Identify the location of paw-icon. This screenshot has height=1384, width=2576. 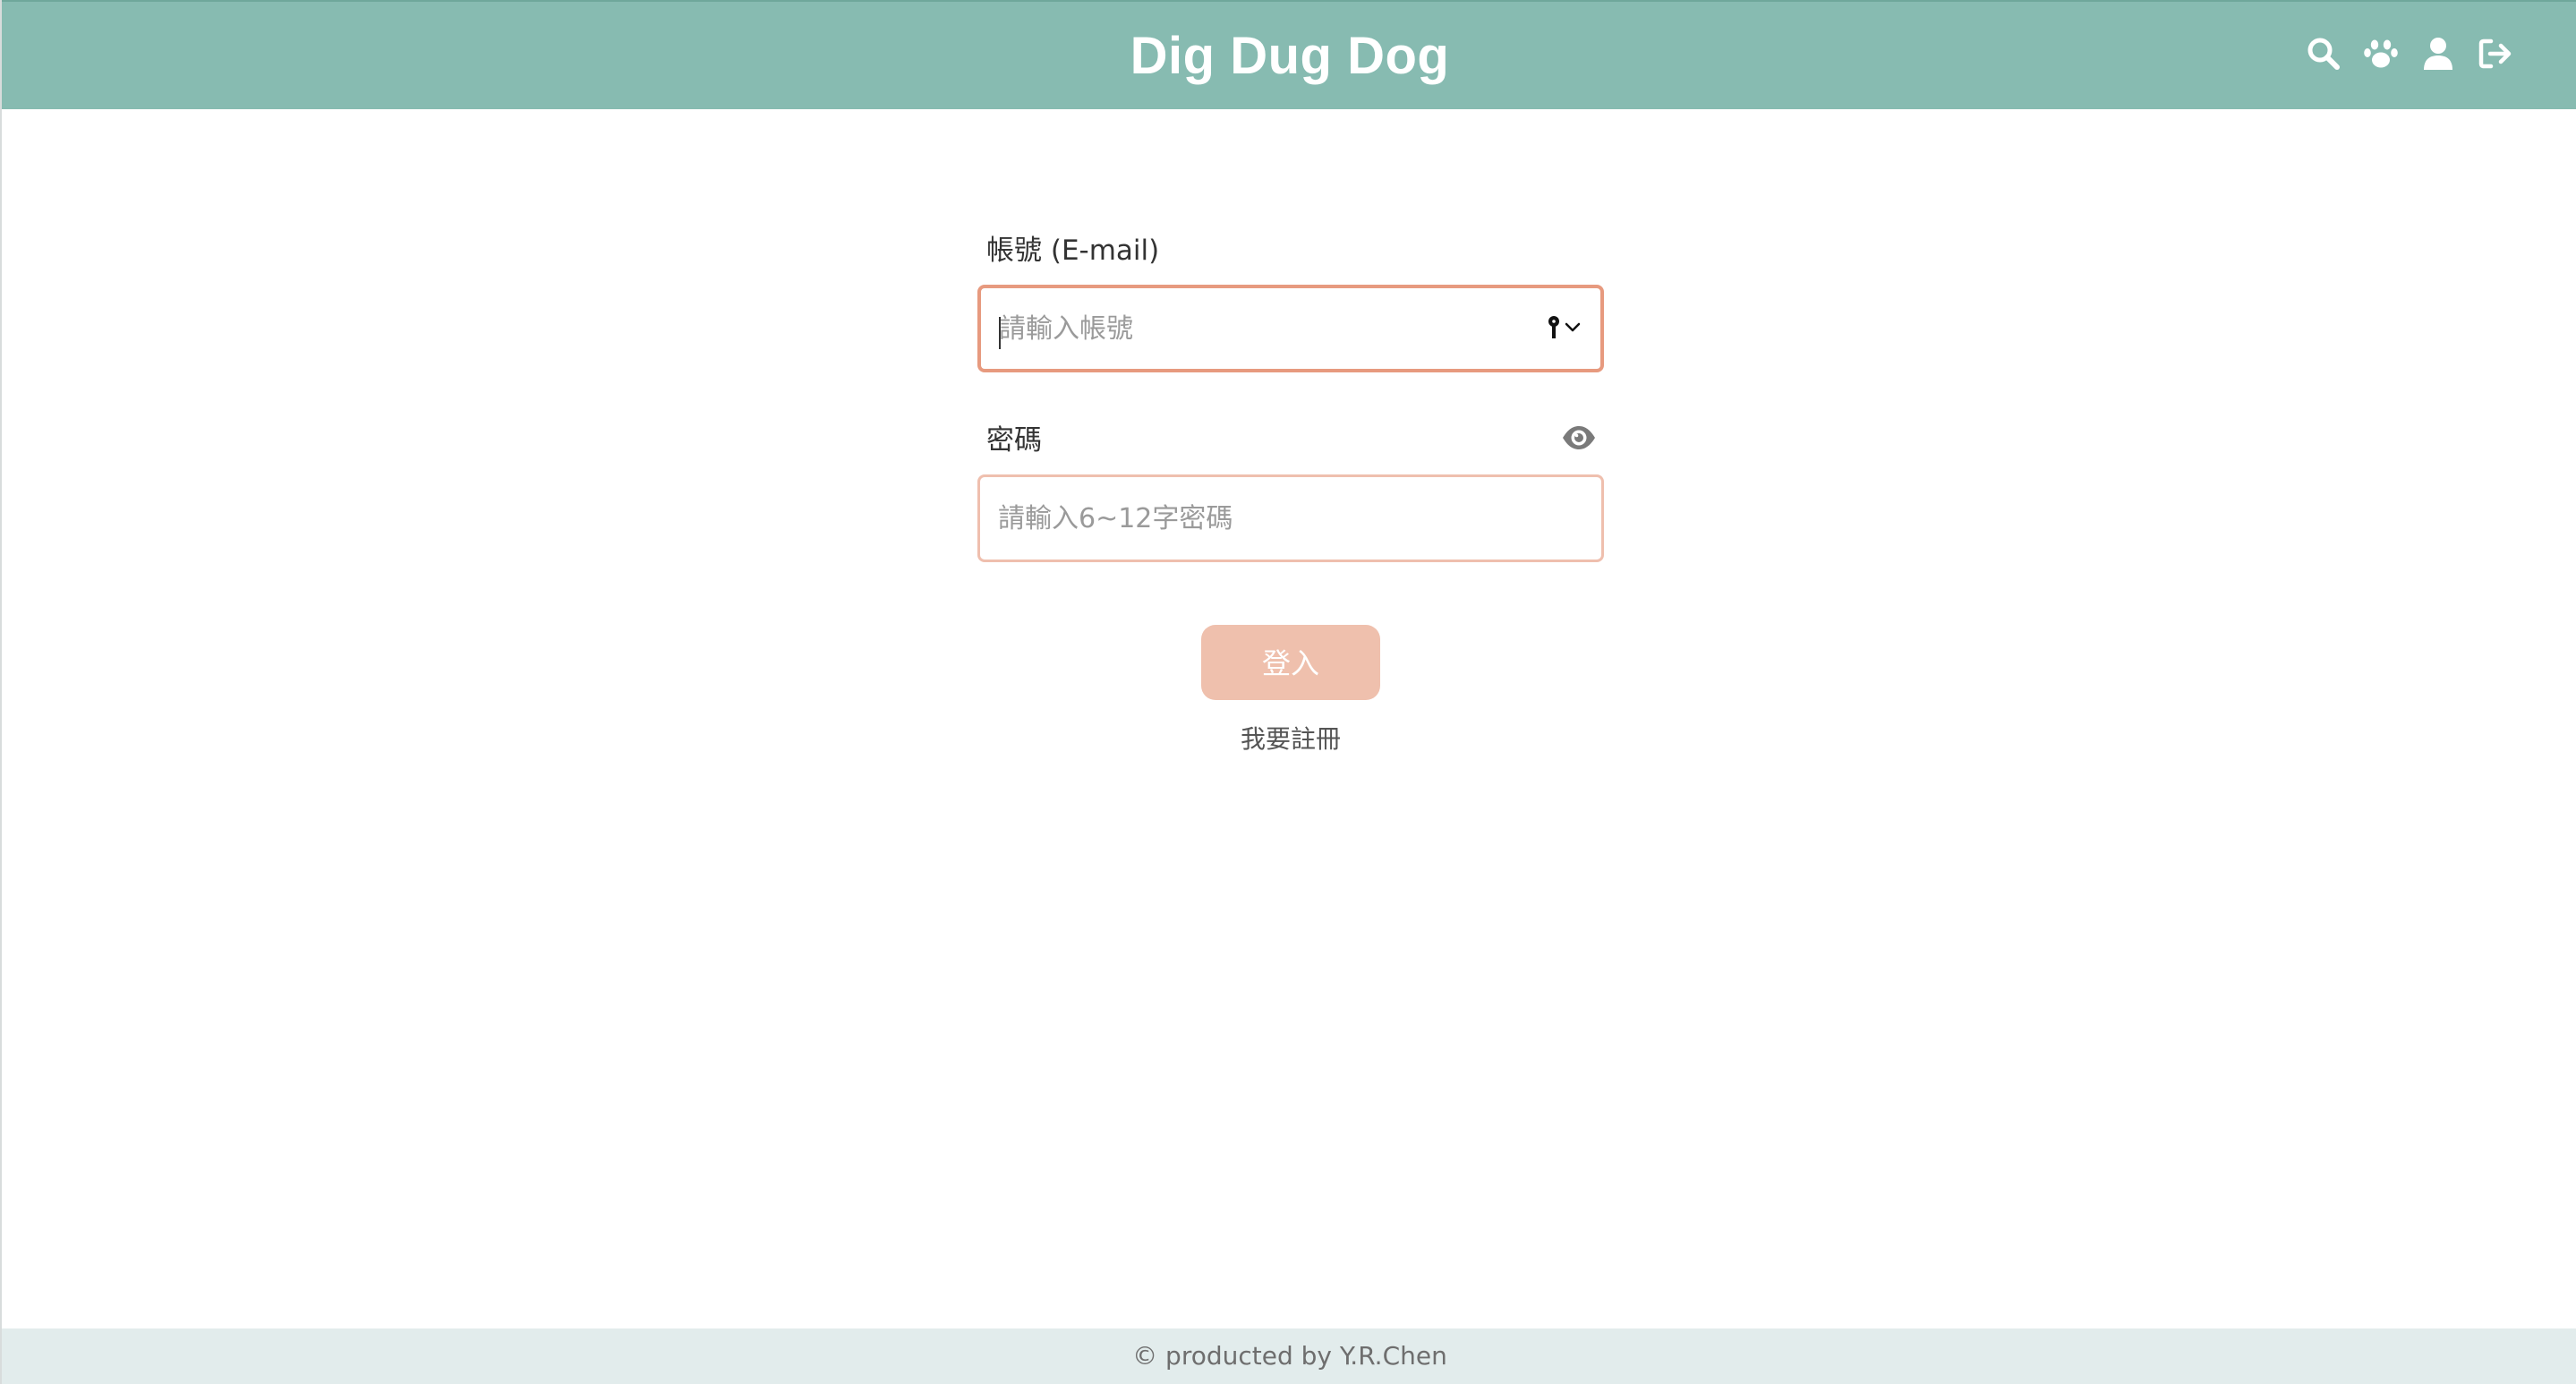
(2381, 54).